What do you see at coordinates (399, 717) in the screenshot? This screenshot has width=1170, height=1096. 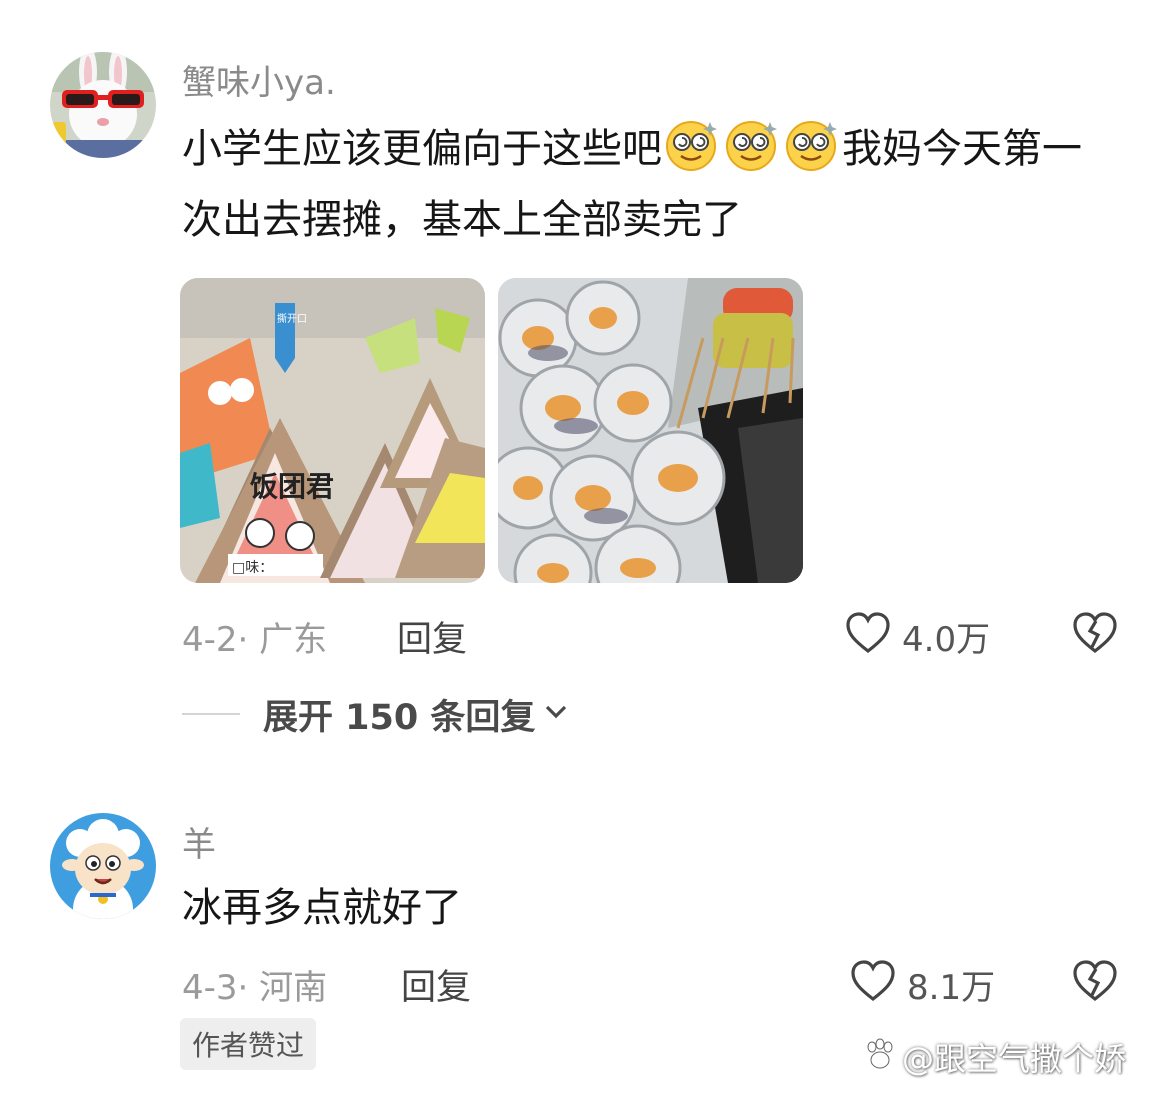 I see `expand-replies-label: 展开 150 条回复` at bounding box center [399, 717].